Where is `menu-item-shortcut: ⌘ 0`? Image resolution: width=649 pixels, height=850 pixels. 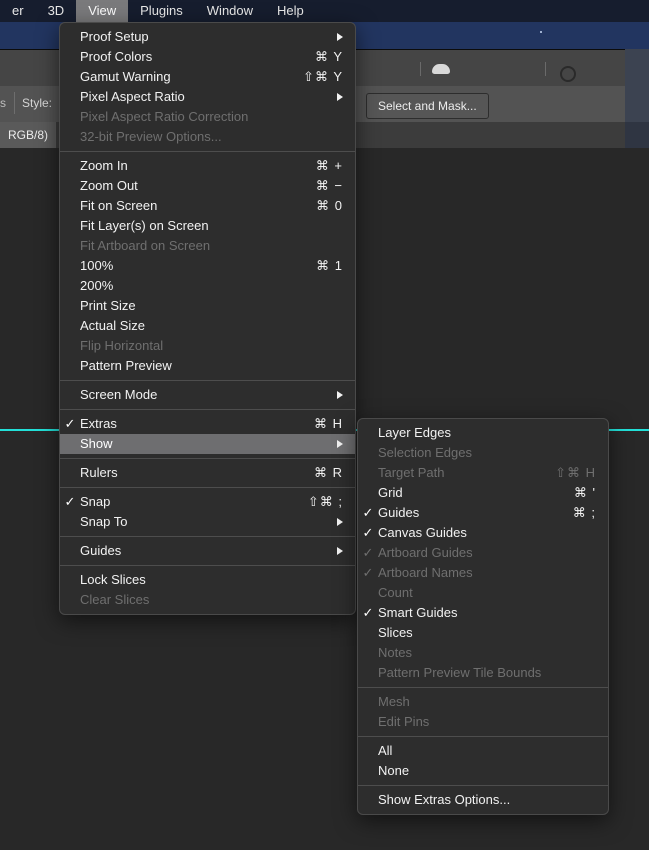 menu-item-shortcut: ⌘ 0 is located at coordinates (329, 205).